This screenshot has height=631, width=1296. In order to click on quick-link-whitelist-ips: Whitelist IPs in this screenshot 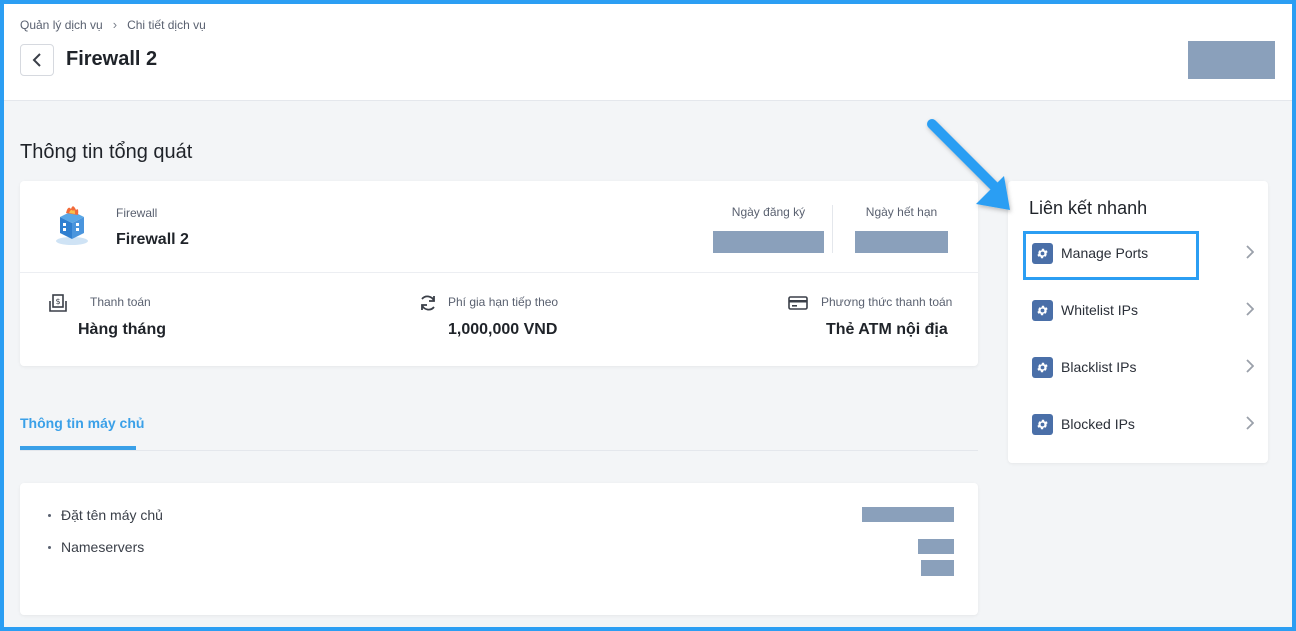, I will do `click(1140, 310)`.